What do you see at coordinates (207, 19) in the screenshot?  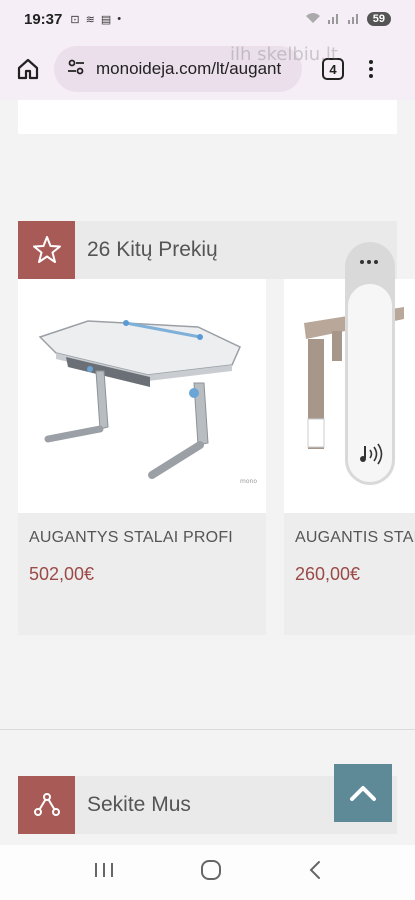 I see `status-bar: 19:37 ⊡ ≋ ▤ • 59` at bounding box center [207, 19].